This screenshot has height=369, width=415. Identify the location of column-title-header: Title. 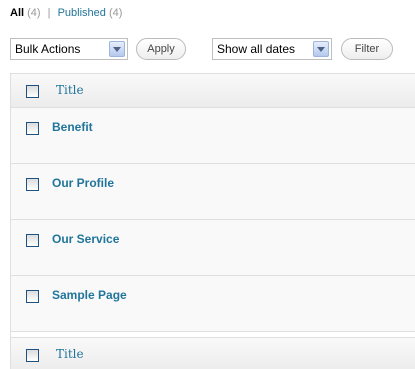
(70, 90).